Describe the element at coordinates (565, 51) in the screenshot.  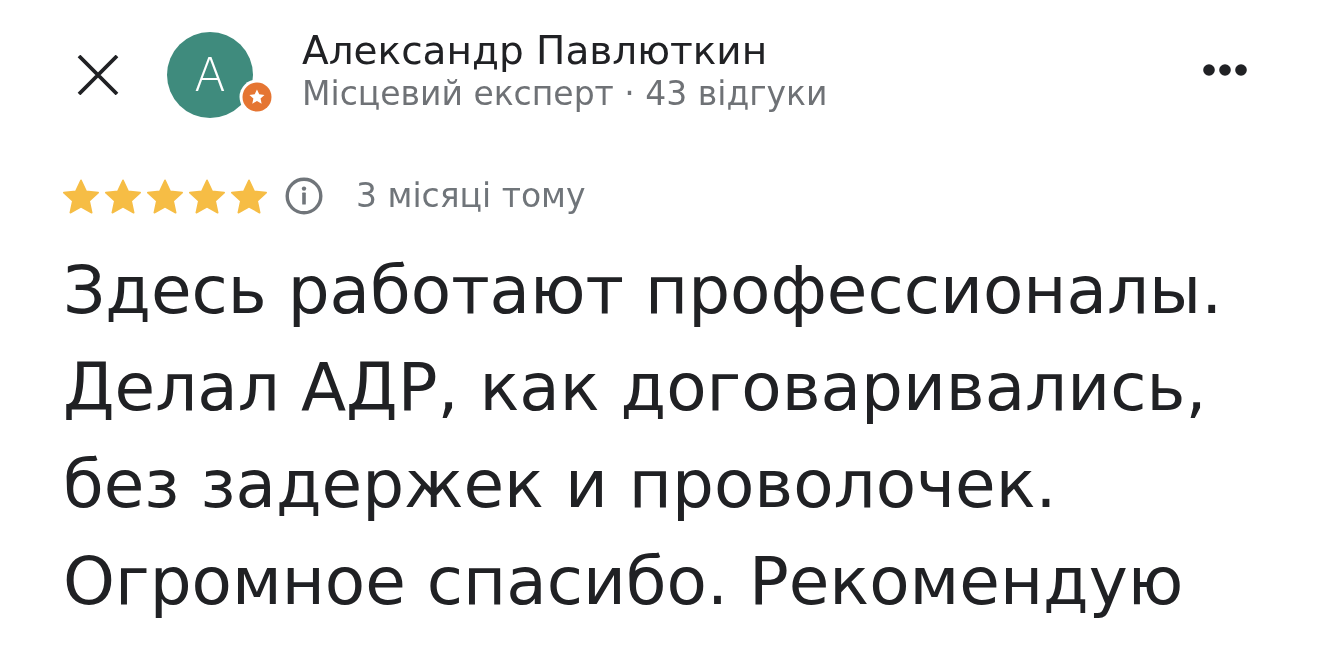
I see `author-name: Александр Павлюткин` at that location.